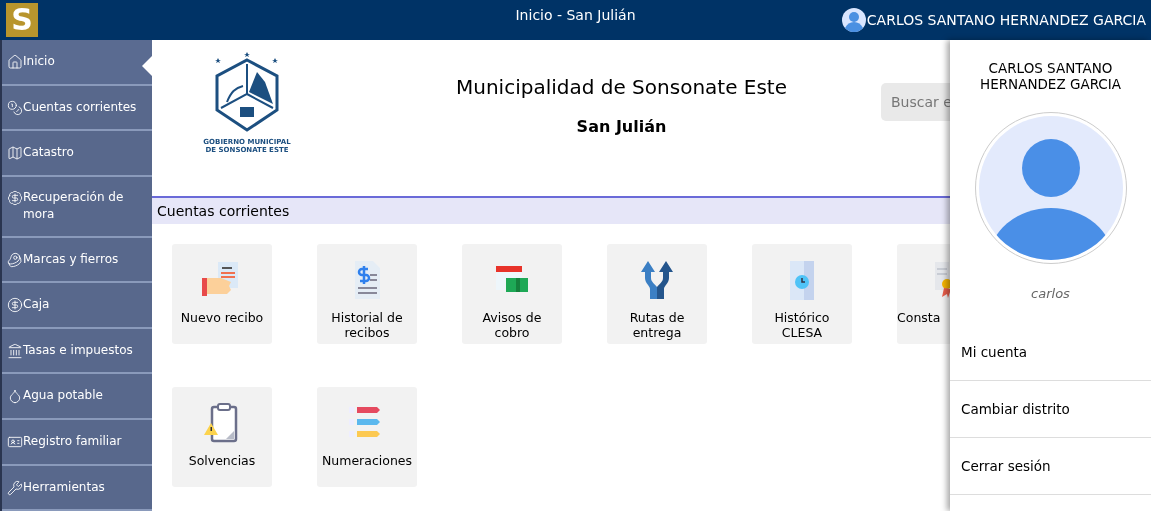  I want to click on dollar-coin-icon, so click(15, 305).